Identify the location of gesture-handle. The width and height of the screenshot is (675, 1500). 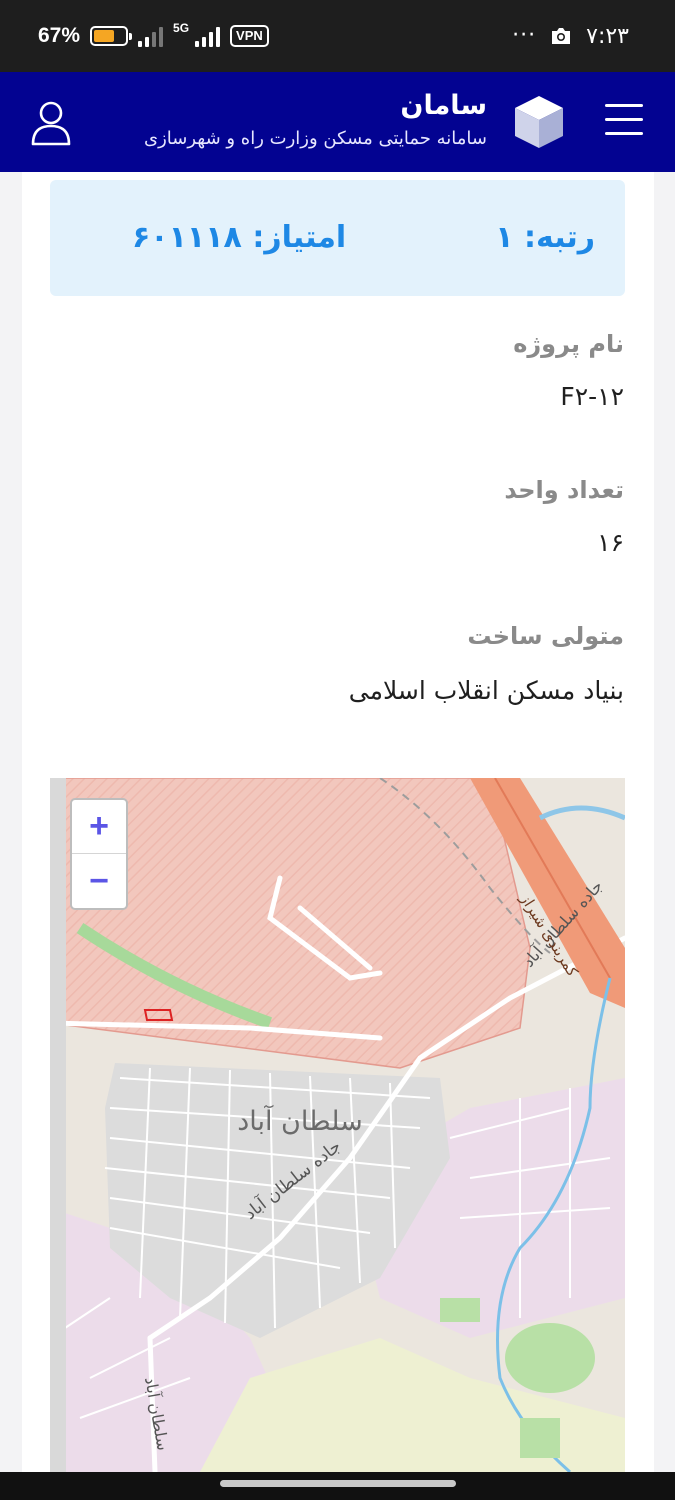
(338, 1483).